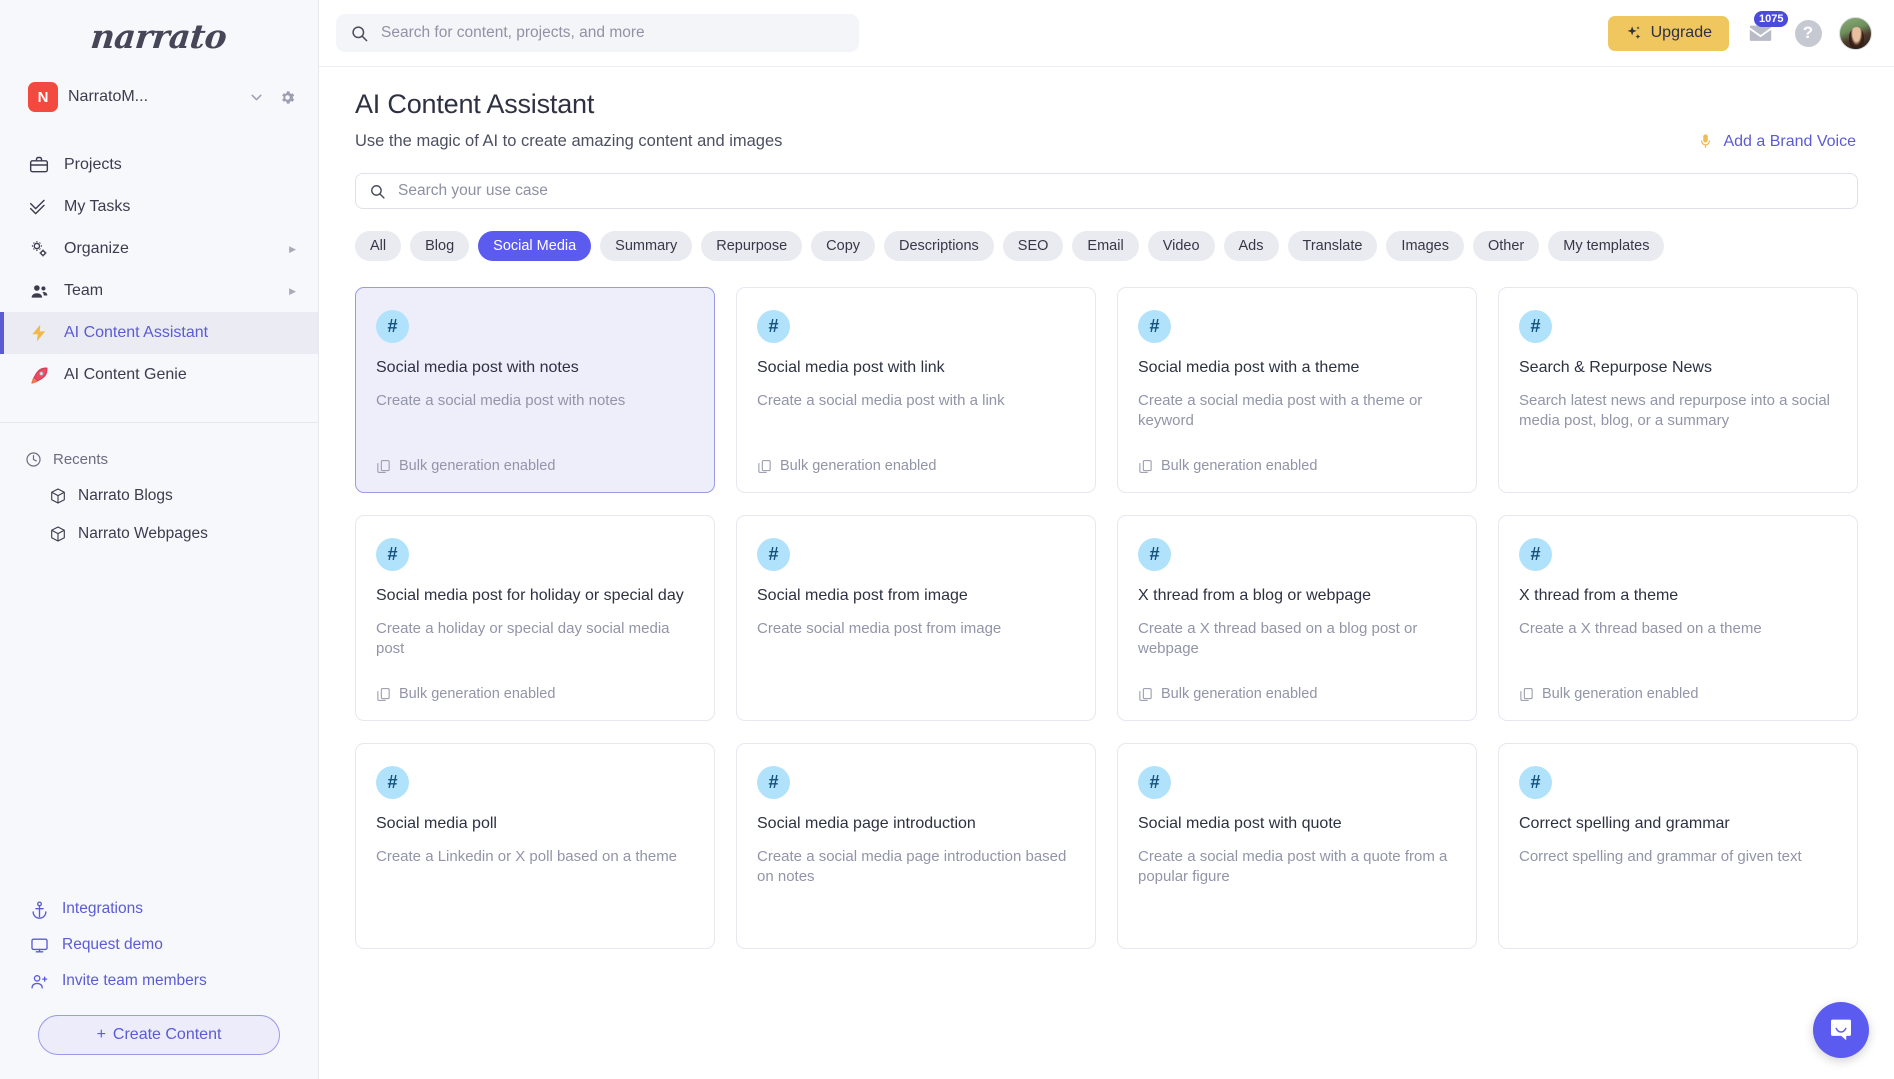 Image resolution: width=1894 pixels, height=1079 pixels. Describe the element at coordinates (125, 495) in the screenshot. I see `recent-item-label: Narrato Blogs` at that location.